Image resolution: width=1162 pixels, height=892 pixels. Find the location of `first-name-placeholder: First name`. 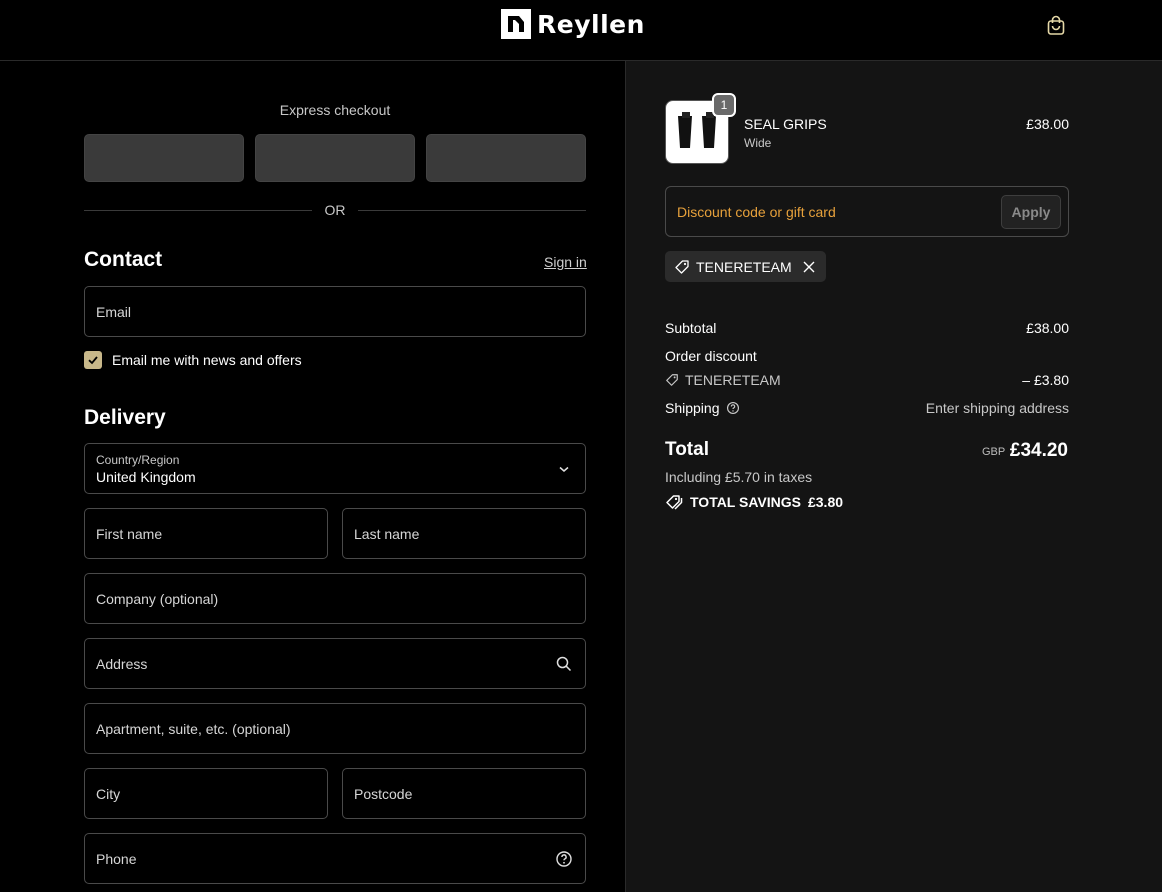

first-name-placeholder: First name is located at coordinates (129, 534).